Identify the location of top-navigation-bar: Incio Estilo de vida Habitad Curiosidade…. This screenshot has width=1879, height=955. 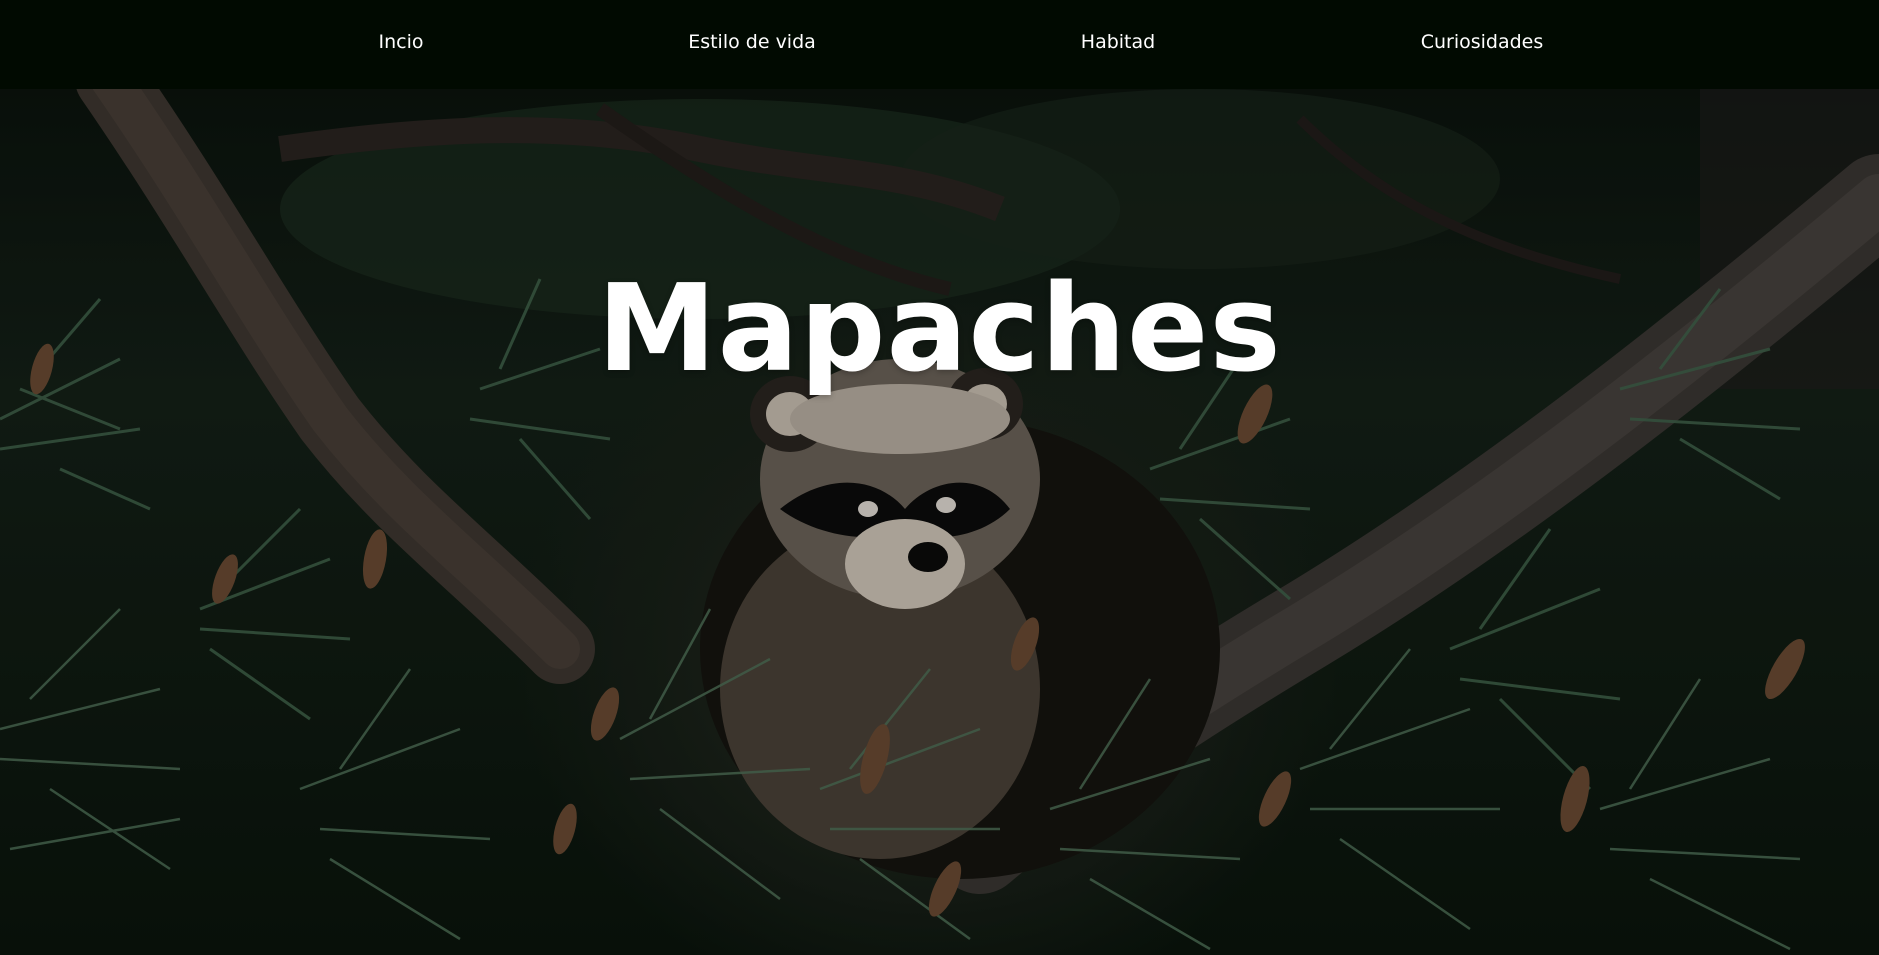
(939, 44).